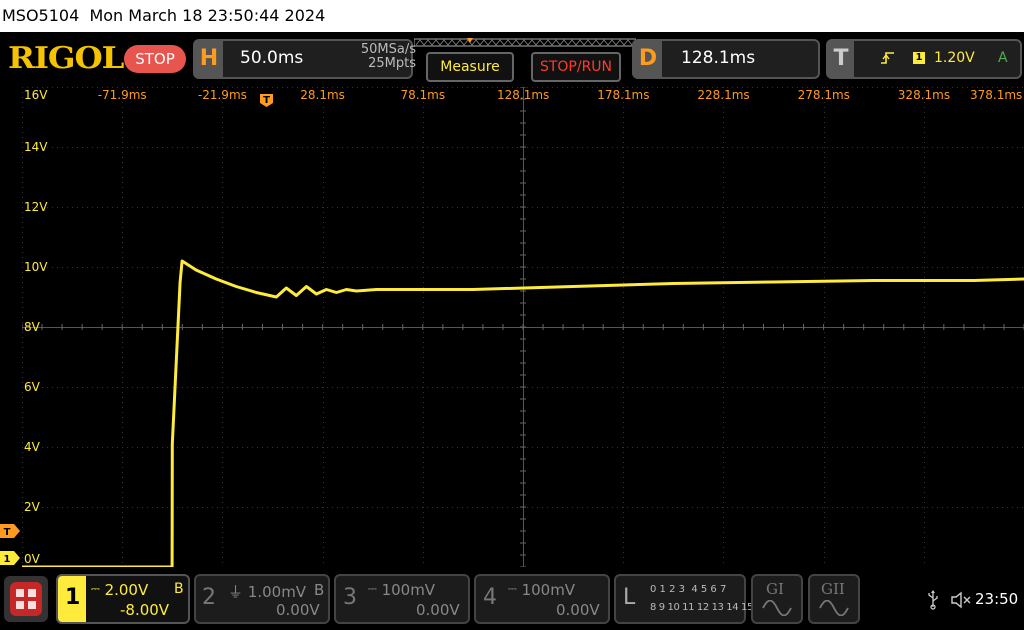 This screenshot has height=630, width=1024. Describe the element at coordinates (924, 95) in the screenshot. I see `time-axis-label: 328.1ms` at that location.